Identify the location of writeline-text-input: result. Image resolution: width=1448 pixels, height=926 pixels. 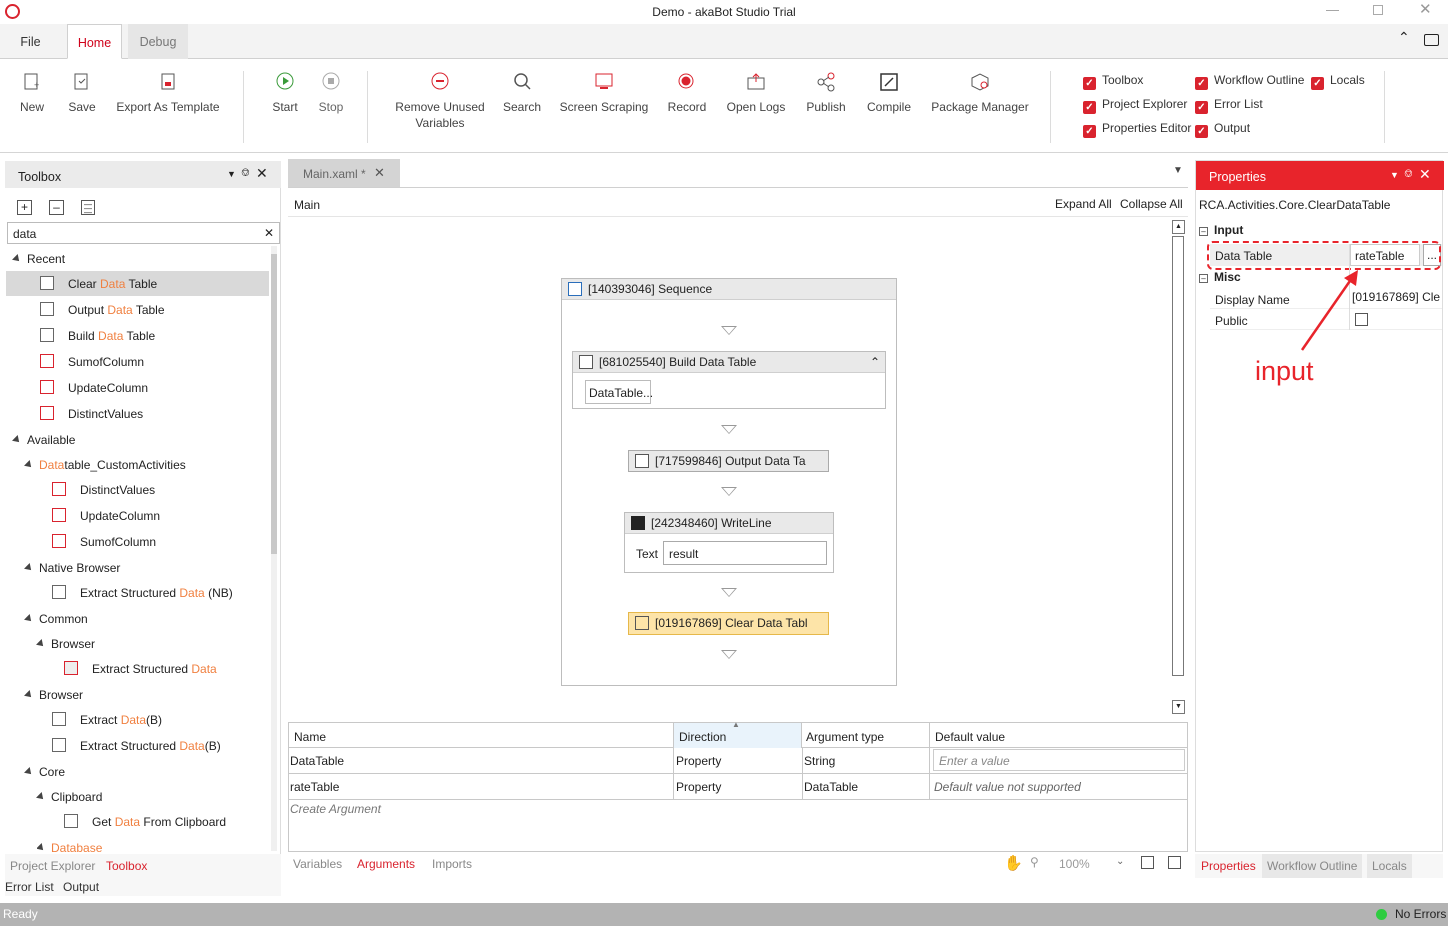
(745, 553).